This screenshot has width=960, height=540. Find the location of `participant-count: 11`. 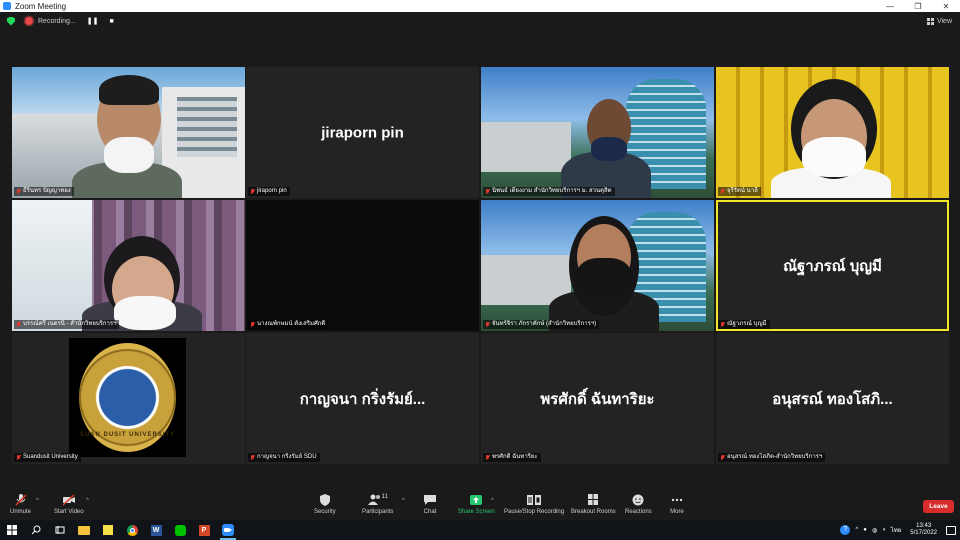

participant-count: 11 is located at coordinates (384, 497).